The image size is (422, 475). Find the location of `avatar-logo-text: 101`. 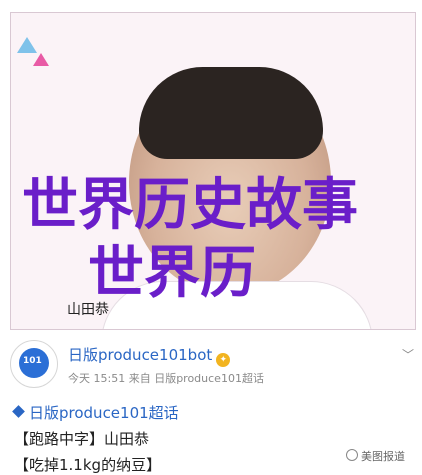

avatar-logo-text: 101 is located at coordinates (32, 361).